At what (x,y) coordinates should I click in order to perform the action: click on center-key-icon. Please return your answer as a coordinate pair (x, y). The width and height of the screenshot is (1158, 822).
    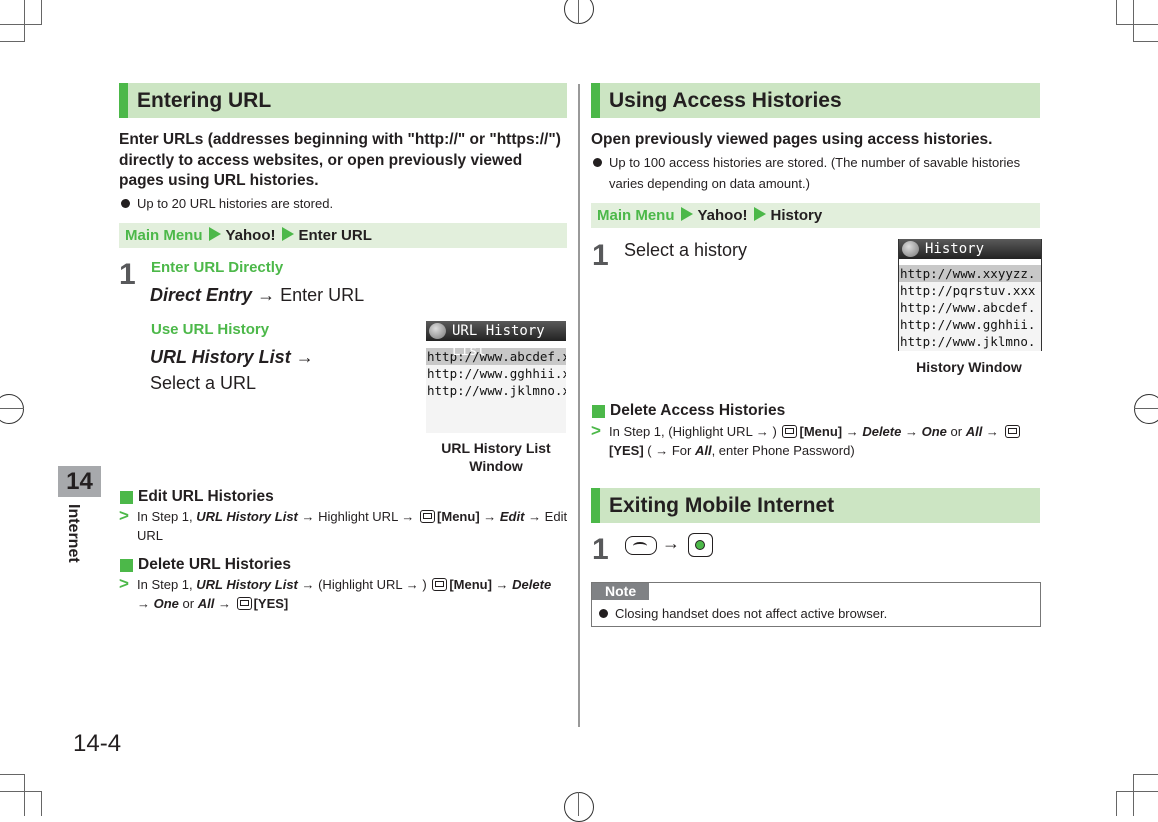
    Looking at the image, I should click on (700, 545).